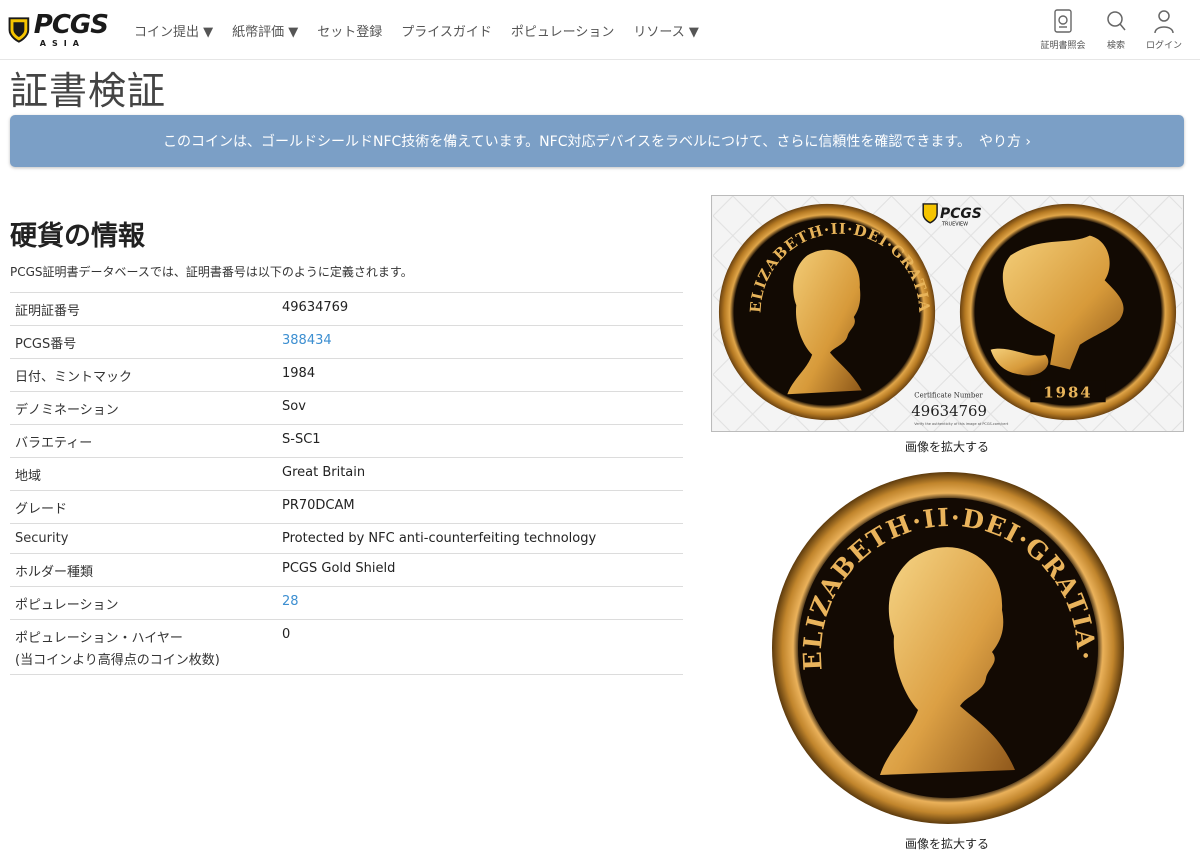  I want to click on how-to-link: やり方 ›, so click(1005, 141).